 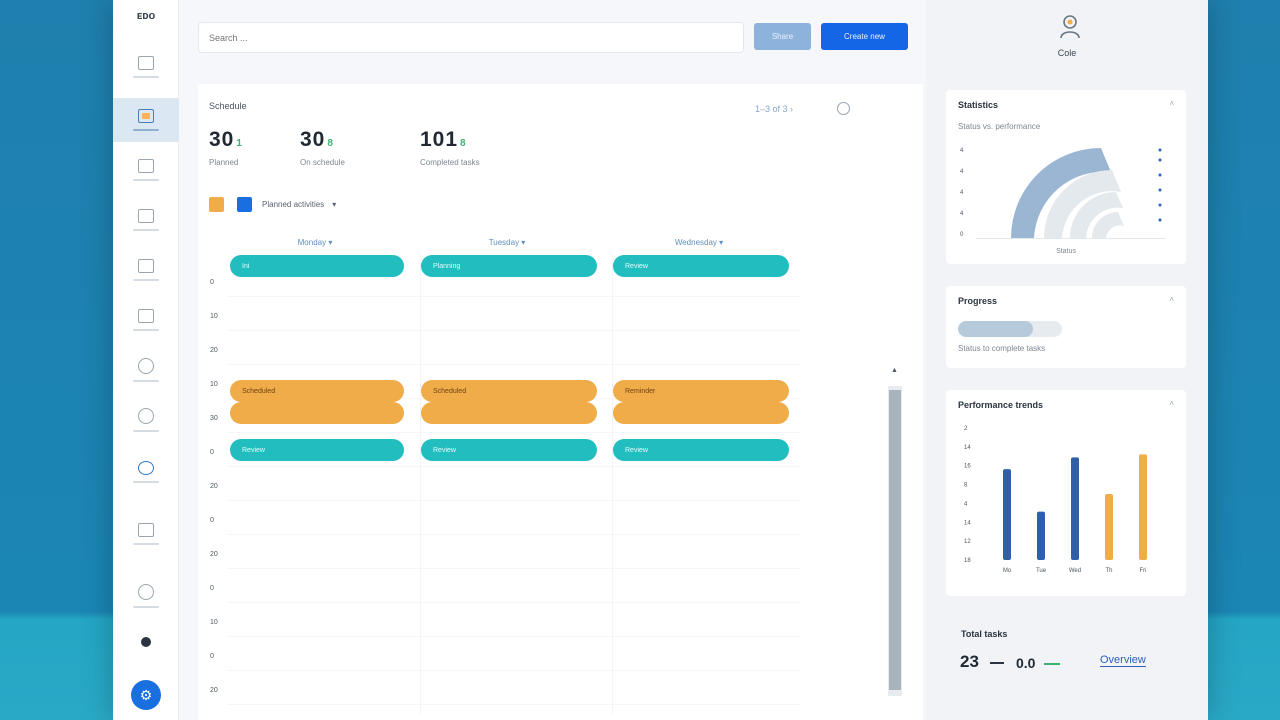 What do you see at coordinates (995, 329) in the screenshot?
I see `progress-fill` at bounding box center [995, 329].